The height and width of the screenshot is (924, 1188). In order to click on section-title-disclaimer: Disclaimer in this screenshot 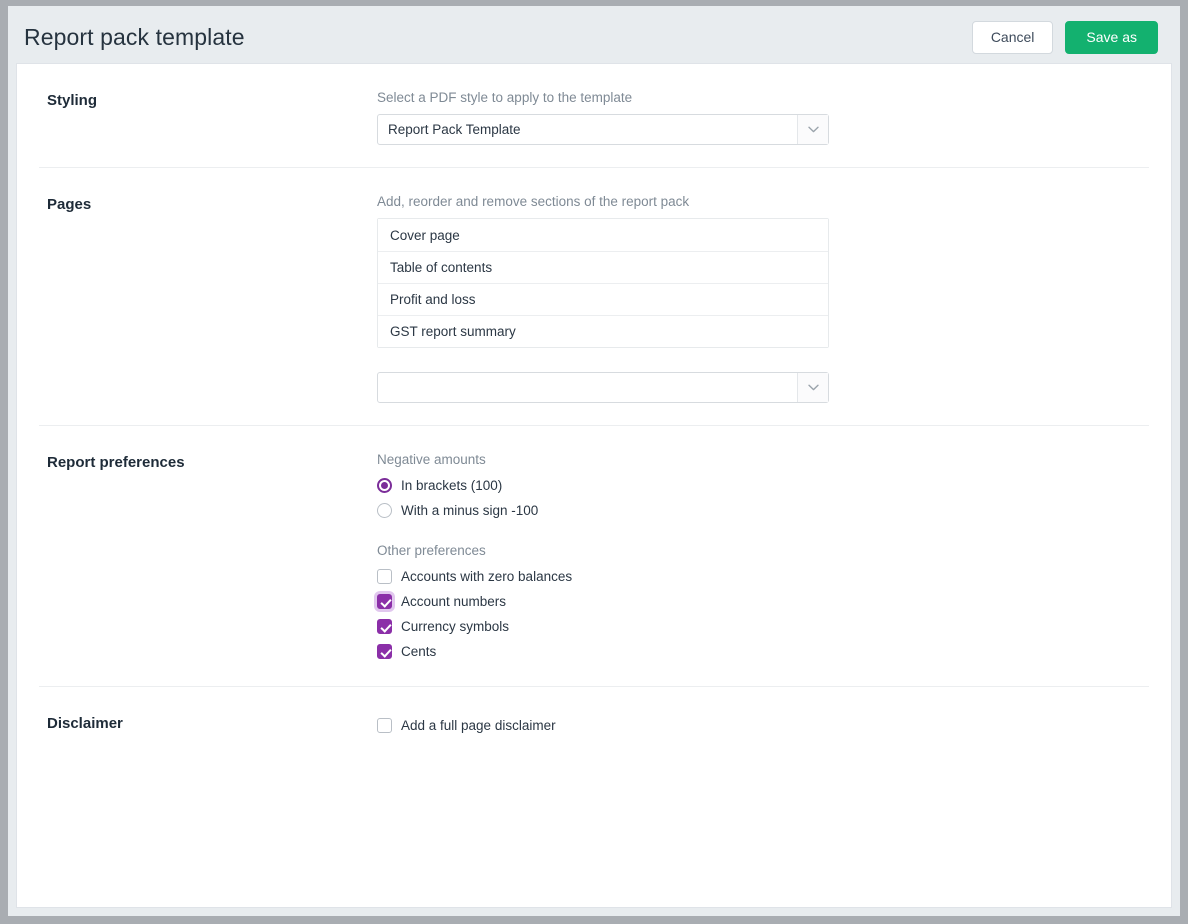, I will do `click(85, 723)`.